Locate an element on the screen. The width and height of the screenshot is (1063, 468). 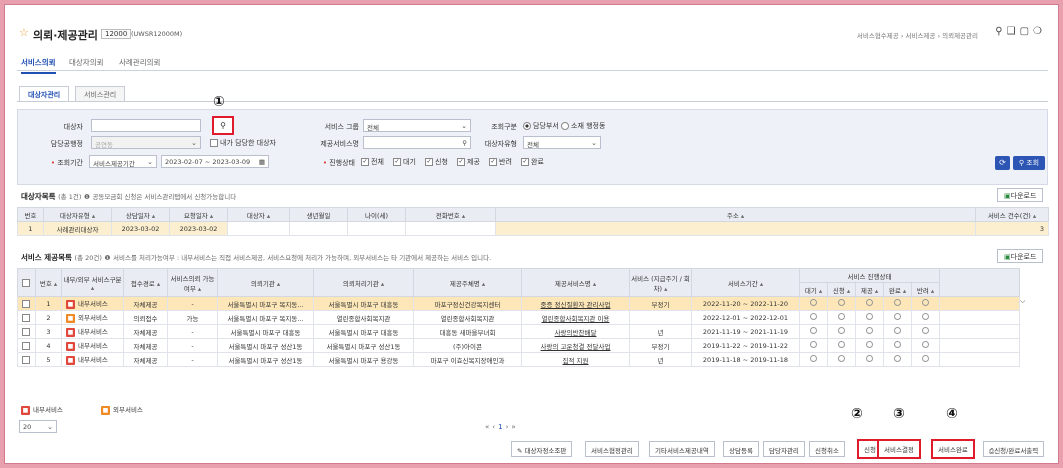
cell-service: 중증 정신질환자 관리사업 is located at coordinates (575, 303).